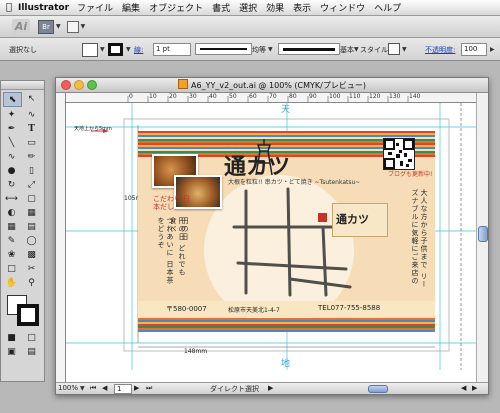 This screenshot has height=413, width=500. What do you see at coordinates (31, 226) in the screenshot?
I see `gradient-tool-icon: ▤` at bounding box center [31, 226].